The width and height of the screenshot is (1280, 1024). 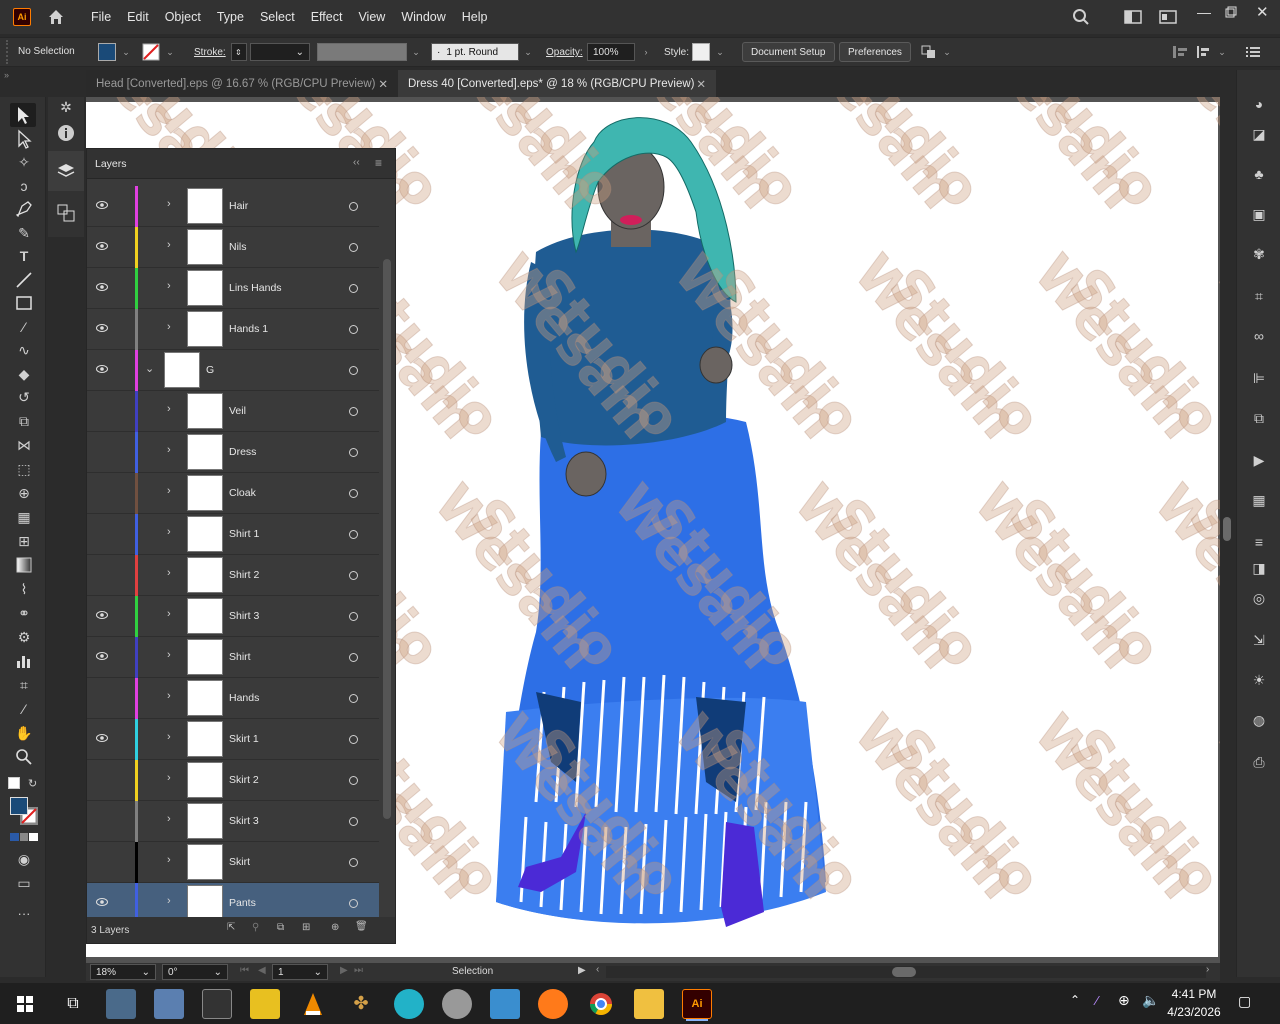 I want to click on artboard-tool-icon: ⌗, so click(x=24, y=685).